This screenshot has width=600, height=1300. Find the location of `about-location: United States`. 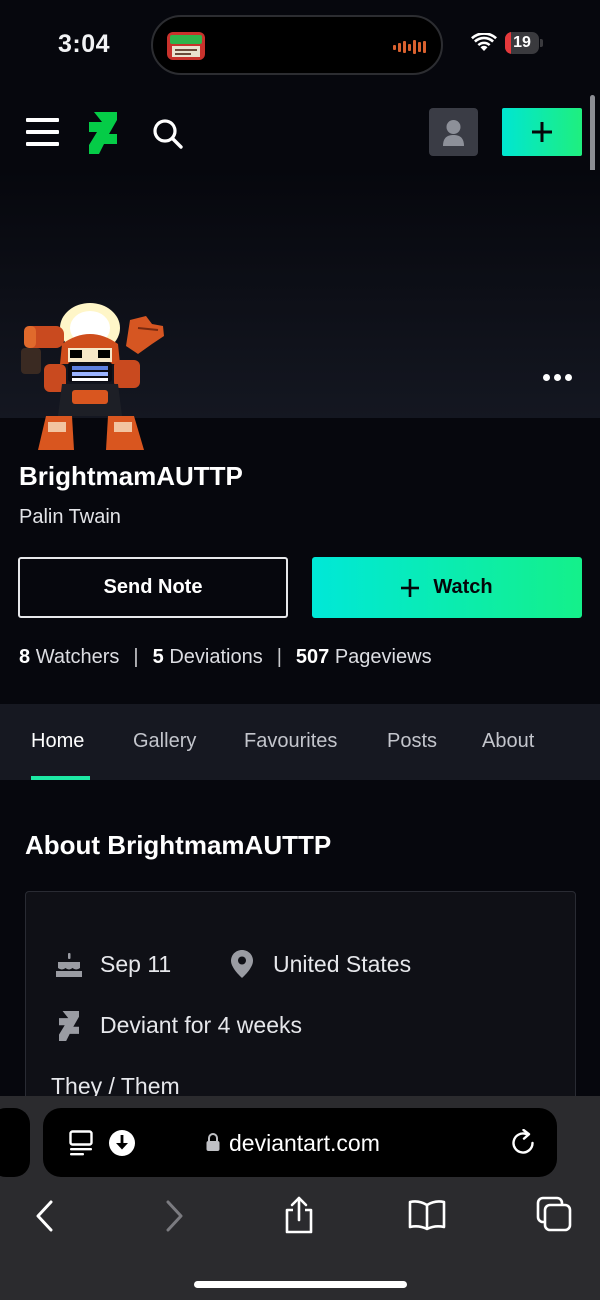

about-location: United States is located at coordinates (342, 964).